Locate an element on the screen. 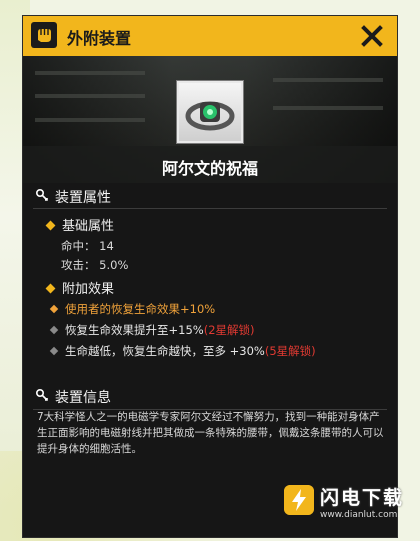 This screenshot has width=420, height=541. dialog-title: 外附装置 is located at coordinates (99, 38).